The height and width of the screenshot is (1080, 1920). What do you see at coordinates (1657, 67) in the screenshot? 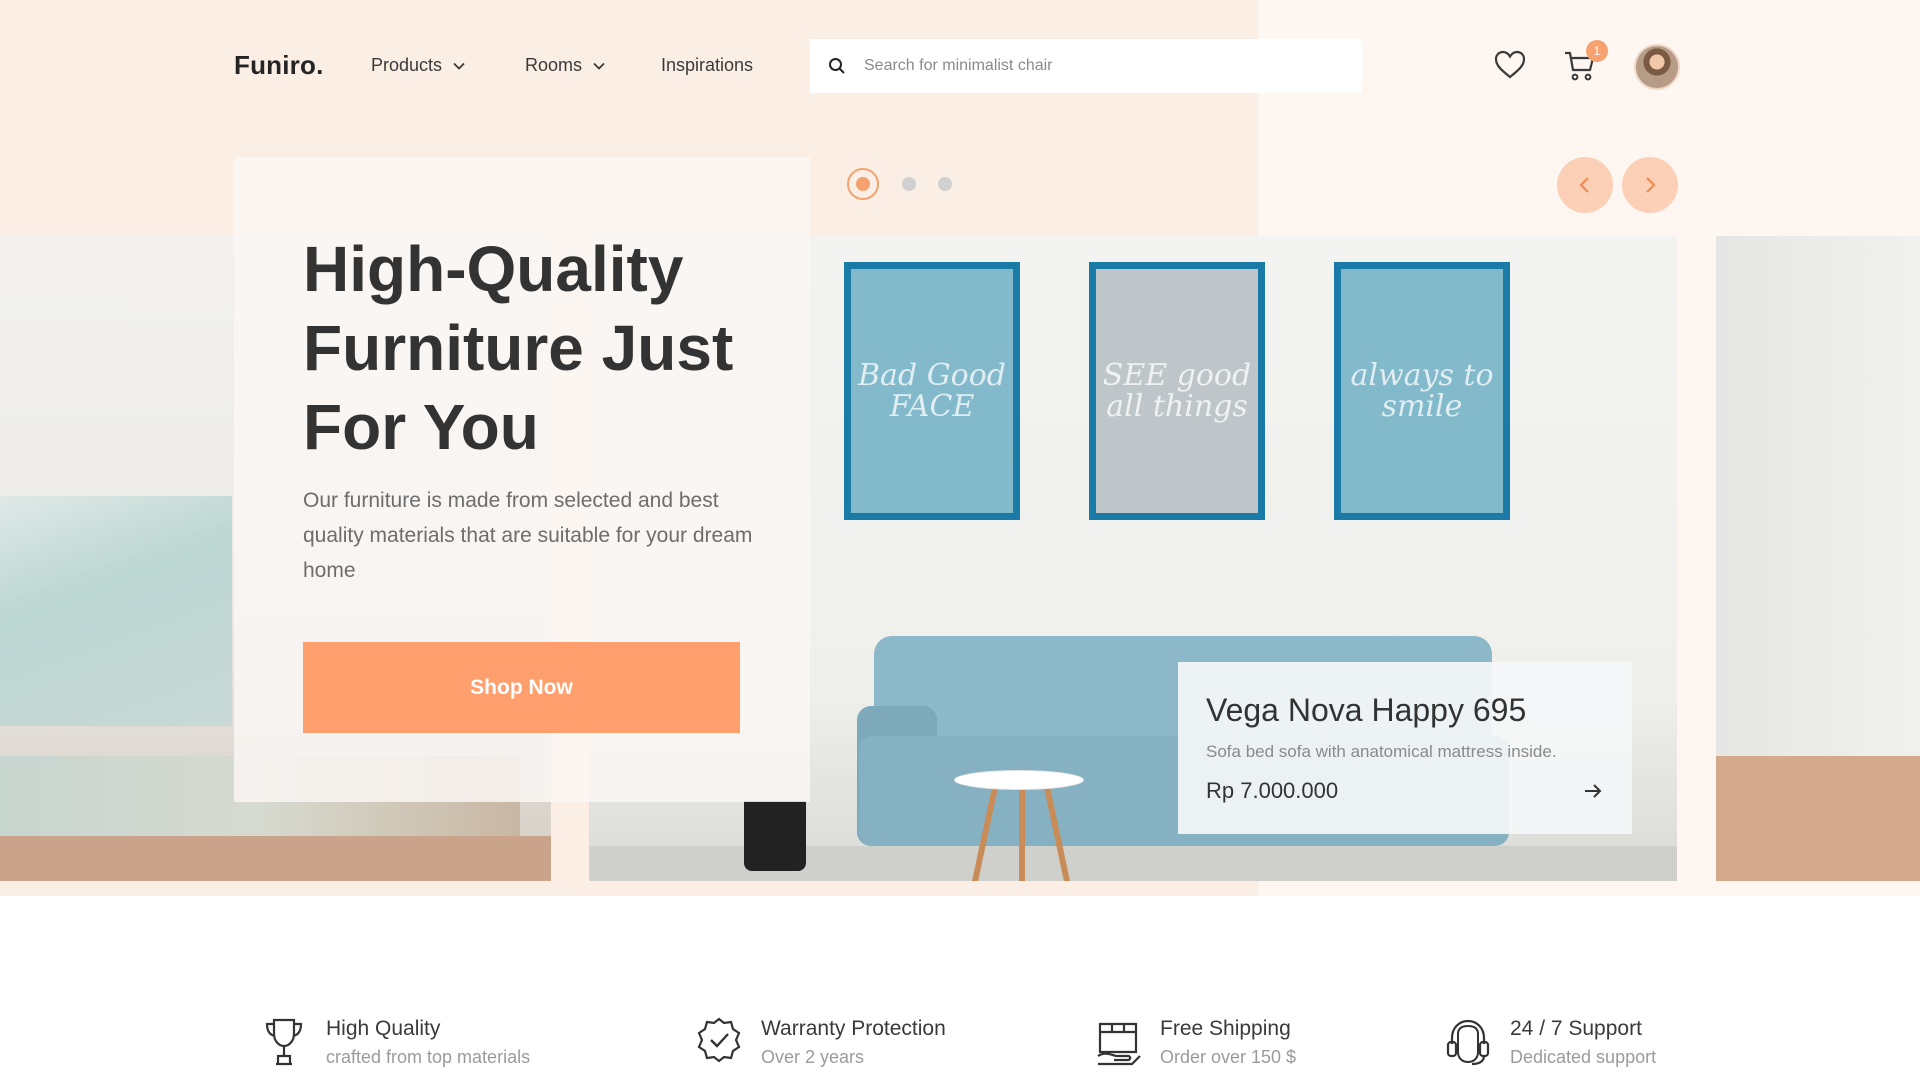
I see `avatar` at bounding box center [1657, 67].